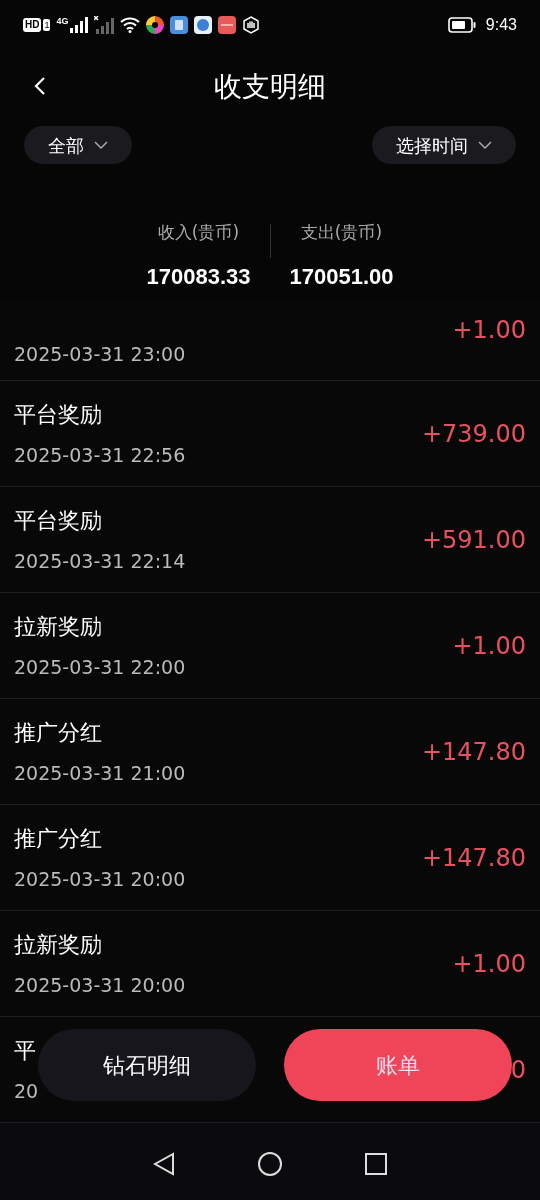 Image resolution: width=540 pixels, height=1200 pixels. What do you see at coordinates (198, 232) in the screenshot?
I see `summary-label: 收入(贵币)` at bounding box center [198, 232].